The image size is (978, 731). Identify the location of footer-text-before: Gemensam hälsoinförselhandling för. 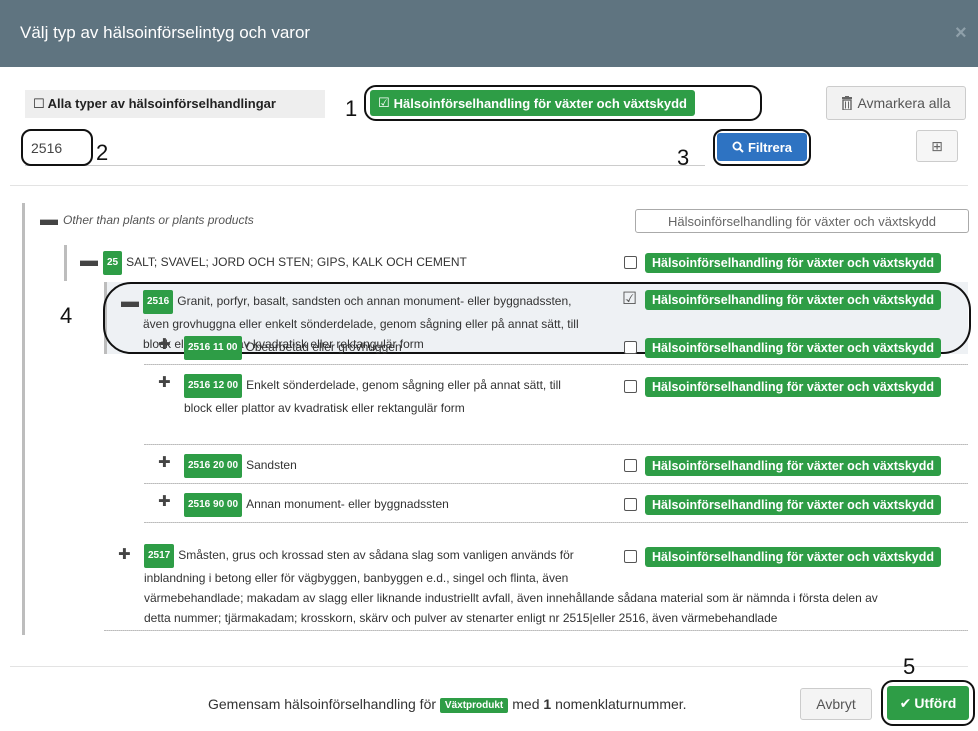
(322, 704).